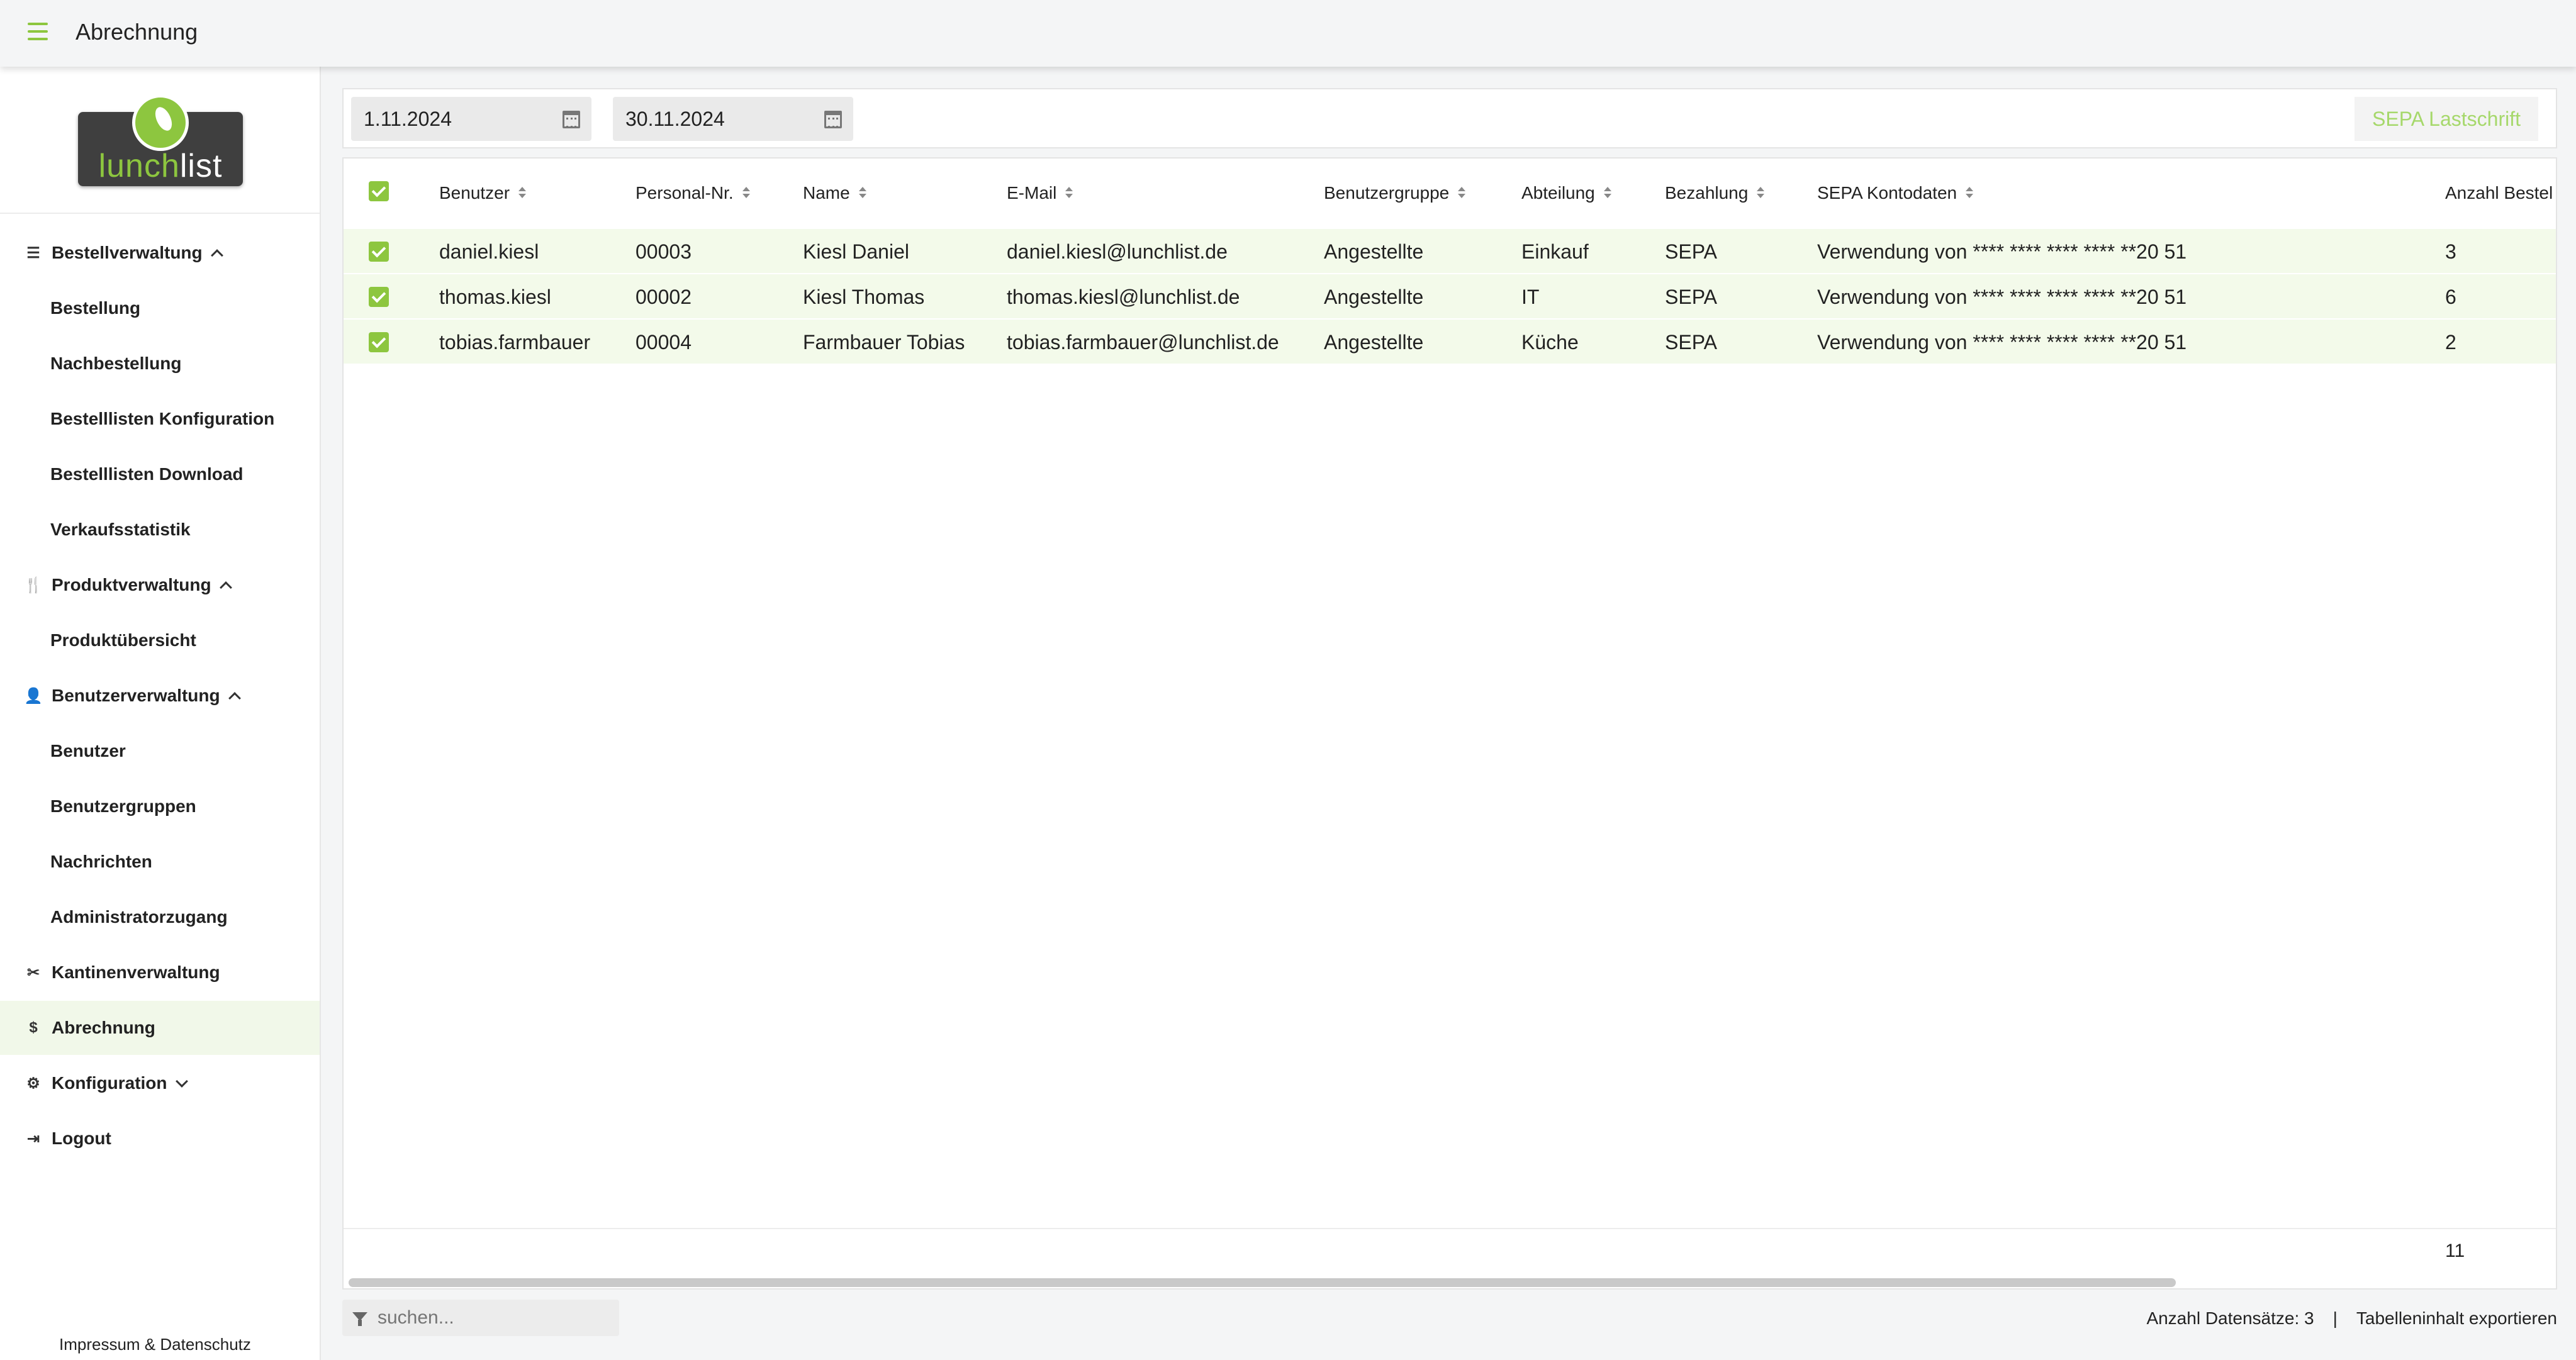 This screenshot has width=2576, height=1360. I want to click on lunchlist-logo: lunchlist, so click(160, 141).